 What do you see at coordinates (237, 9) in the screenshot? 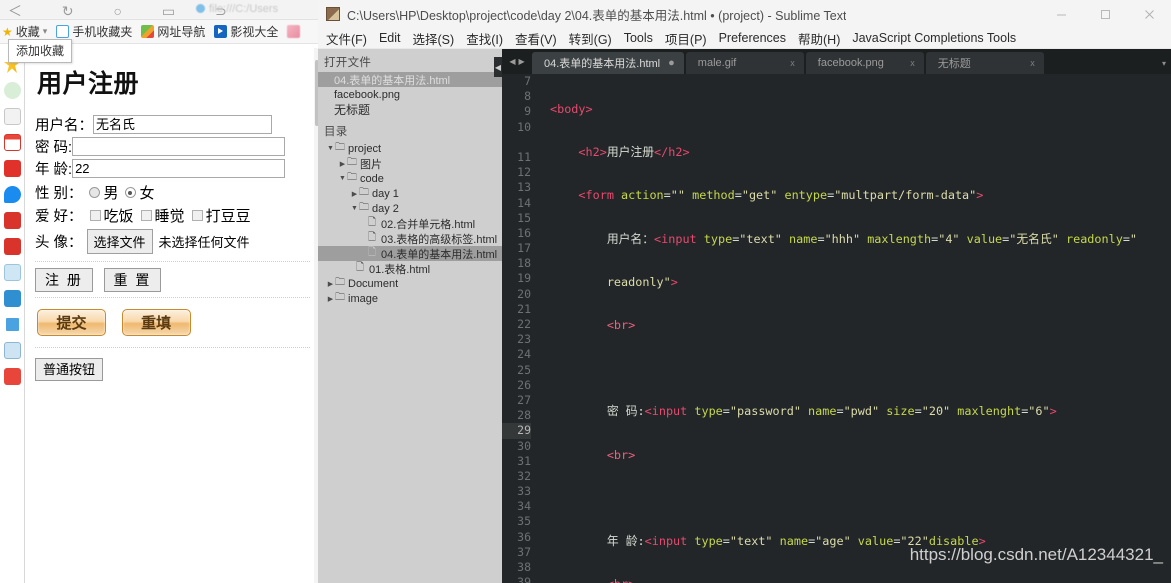
I see `address-bar: file:///C:/Users` at bounding box center [237, 9].